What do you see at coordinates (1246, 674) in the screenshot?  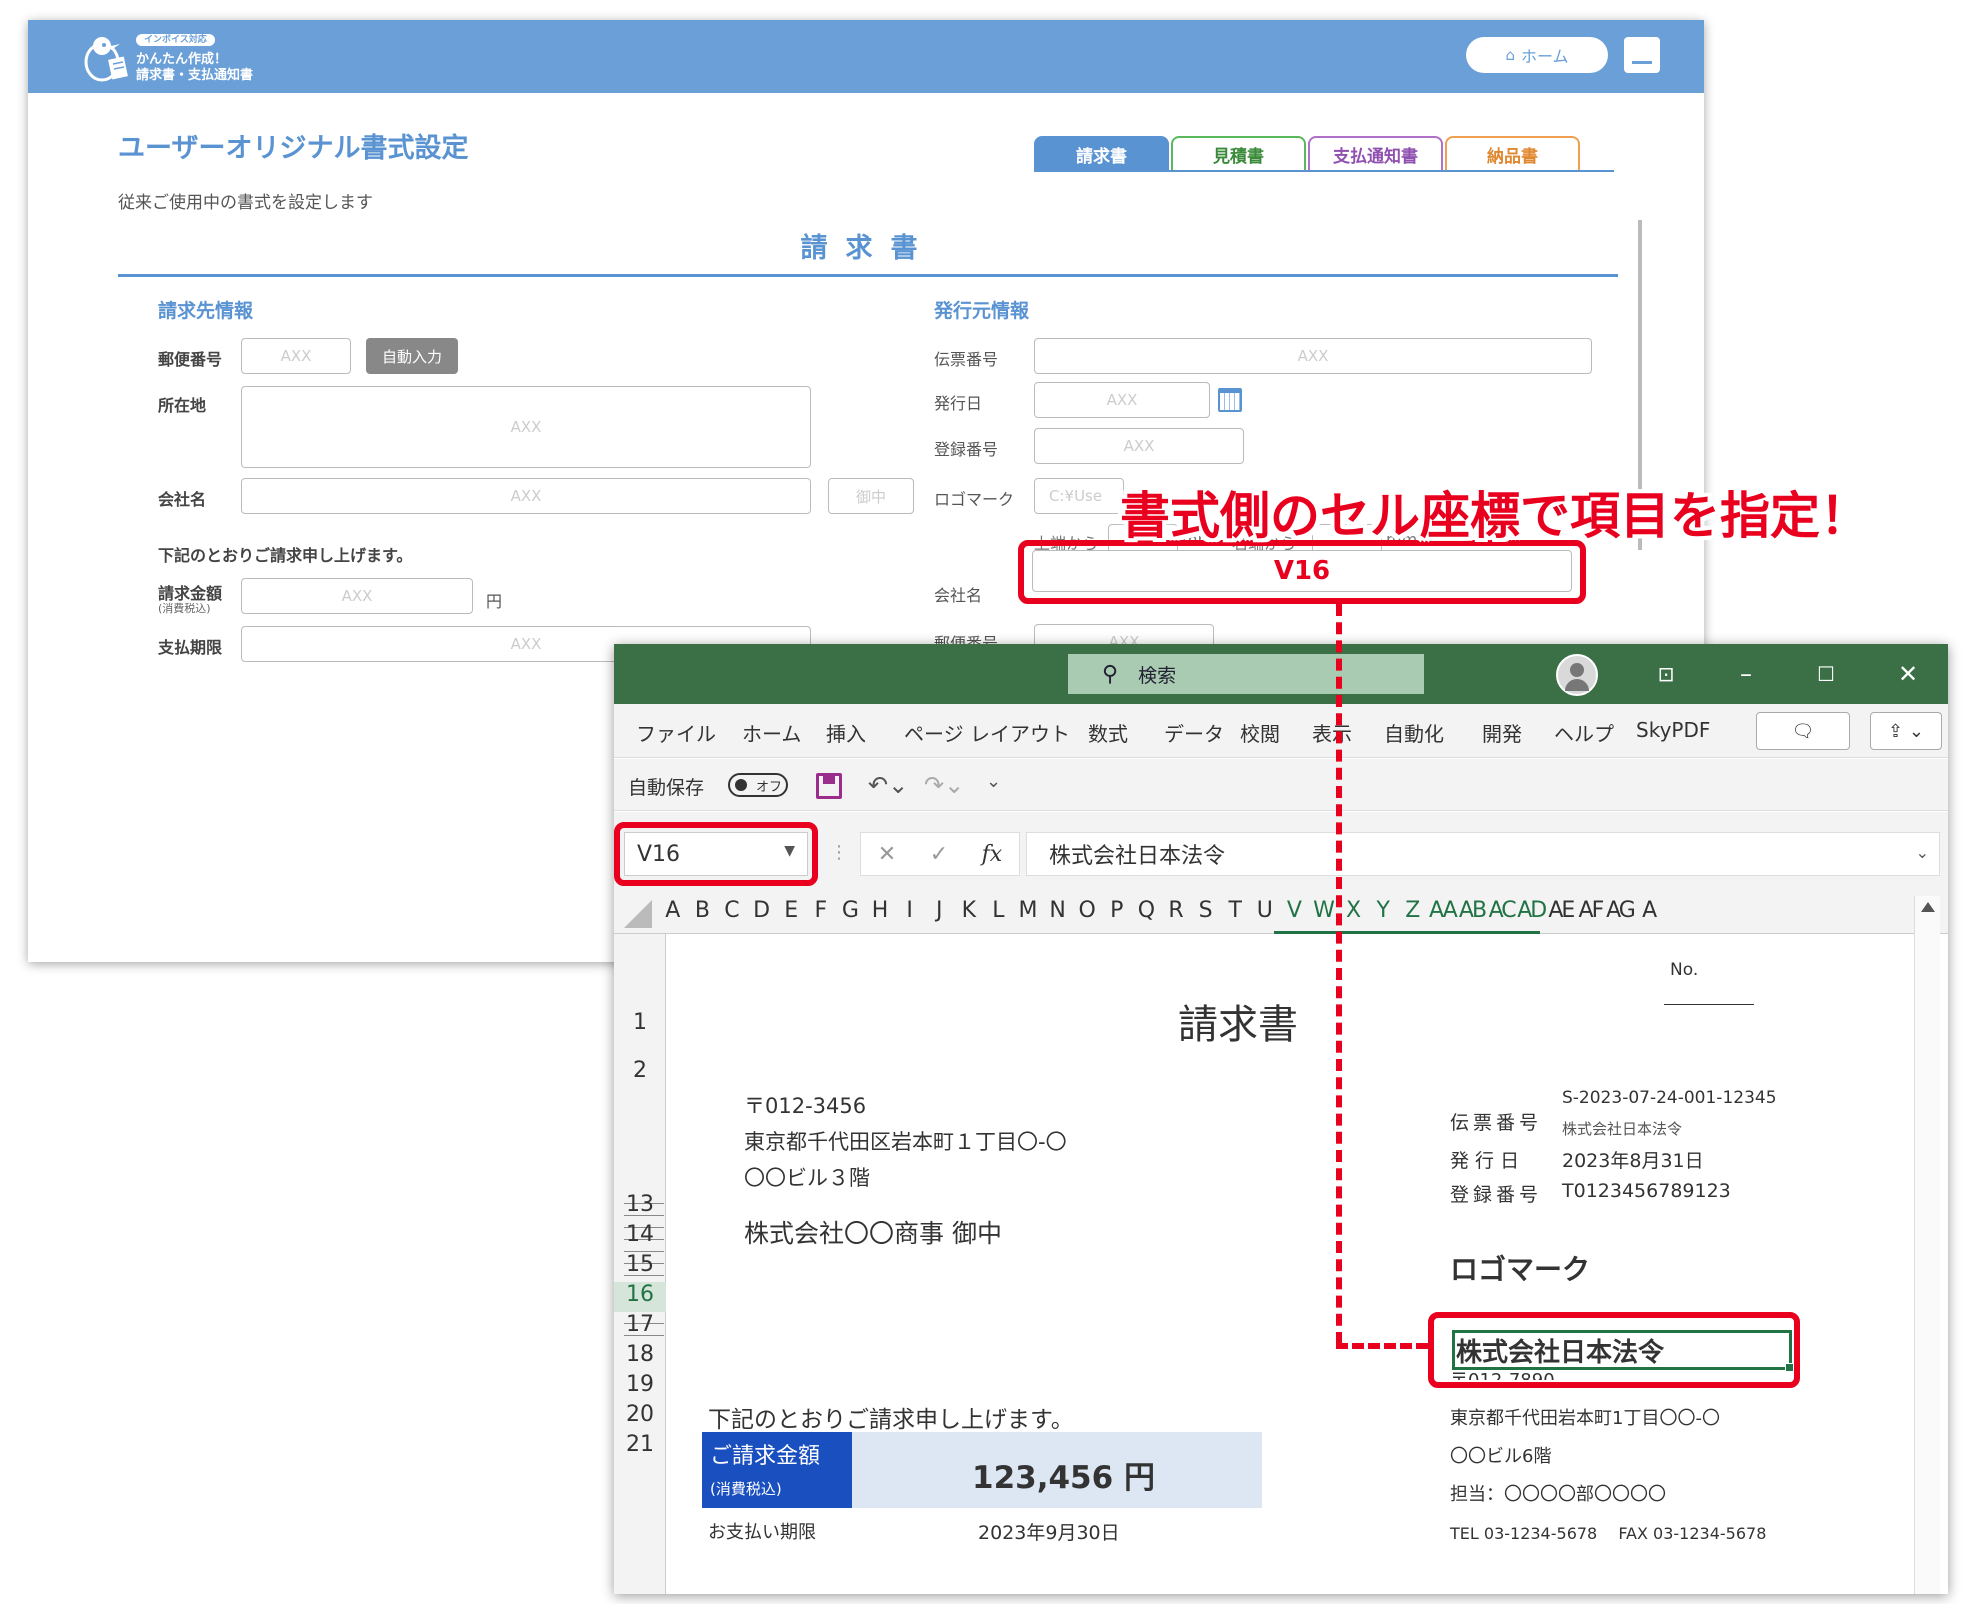 I see `excel-search-box: ⚲ 検索` at bounding box center [1246, 674].